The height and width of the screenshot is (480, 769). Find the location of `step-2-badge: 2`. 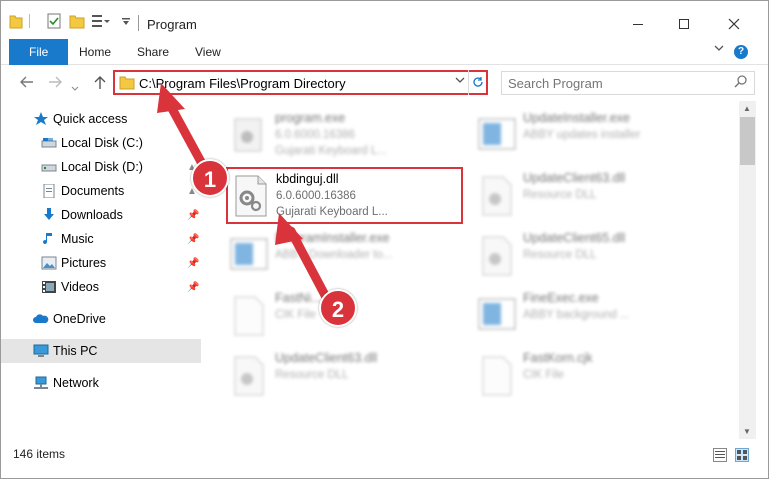

step-2-badge: 2 is located at coordinates (338, 308).